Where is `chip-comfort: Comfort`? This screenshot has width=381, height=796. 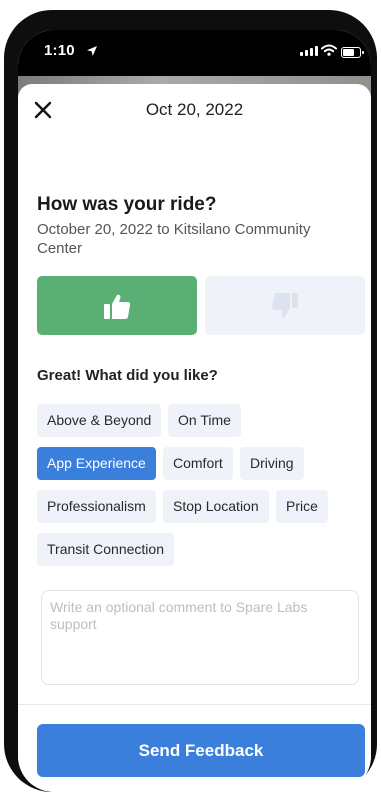 chip-comfort: Comfort is located at coordinates (198, 463).